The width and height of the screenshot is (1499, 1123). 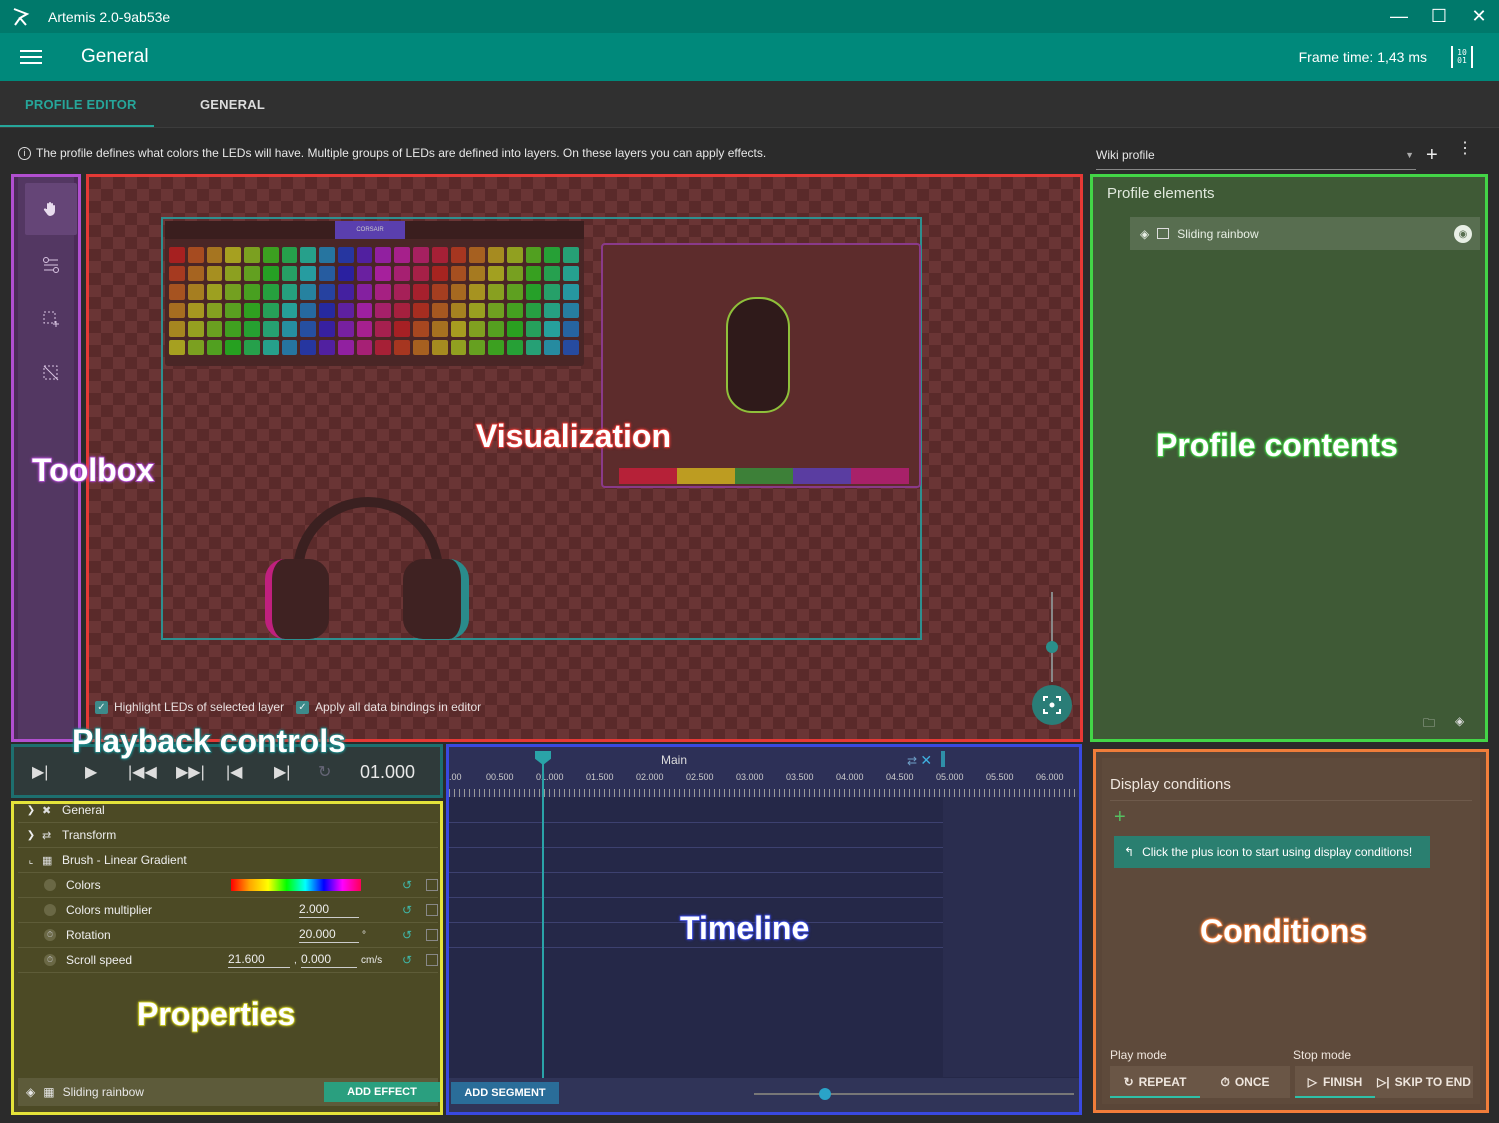 What do you see at coordinates (758, 355) in the screenshot?
I see `mouse-device` at bounding box center [758, 355].